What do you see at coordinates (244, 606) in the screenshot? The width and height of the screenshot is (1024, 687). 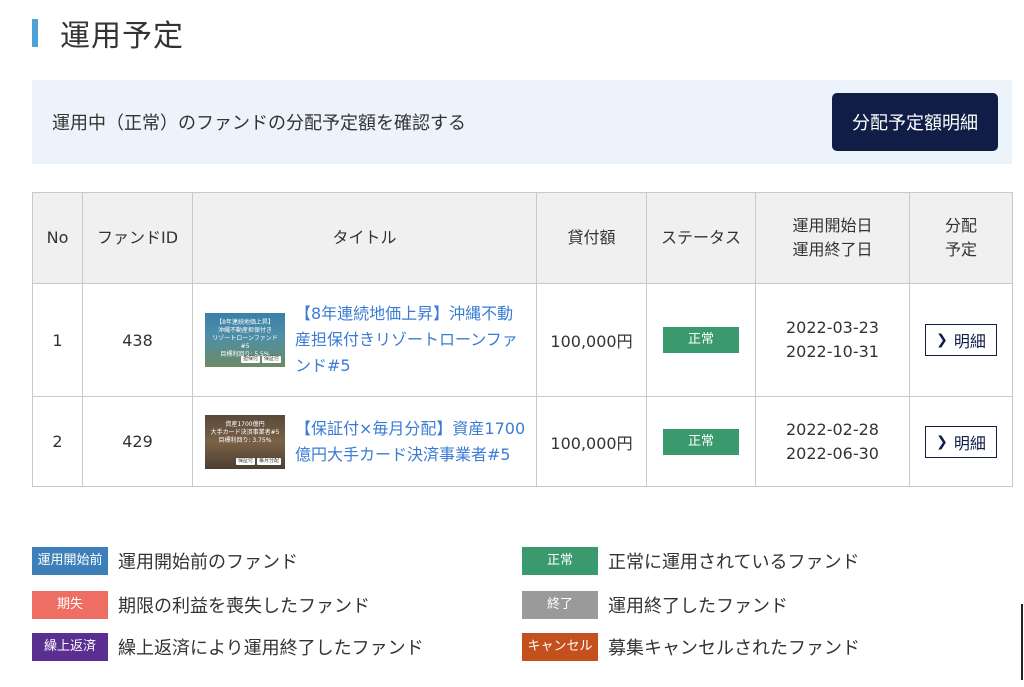 I see `legend-text: 期限の利益を喪失したファンド` at bounding box center [244, 606].